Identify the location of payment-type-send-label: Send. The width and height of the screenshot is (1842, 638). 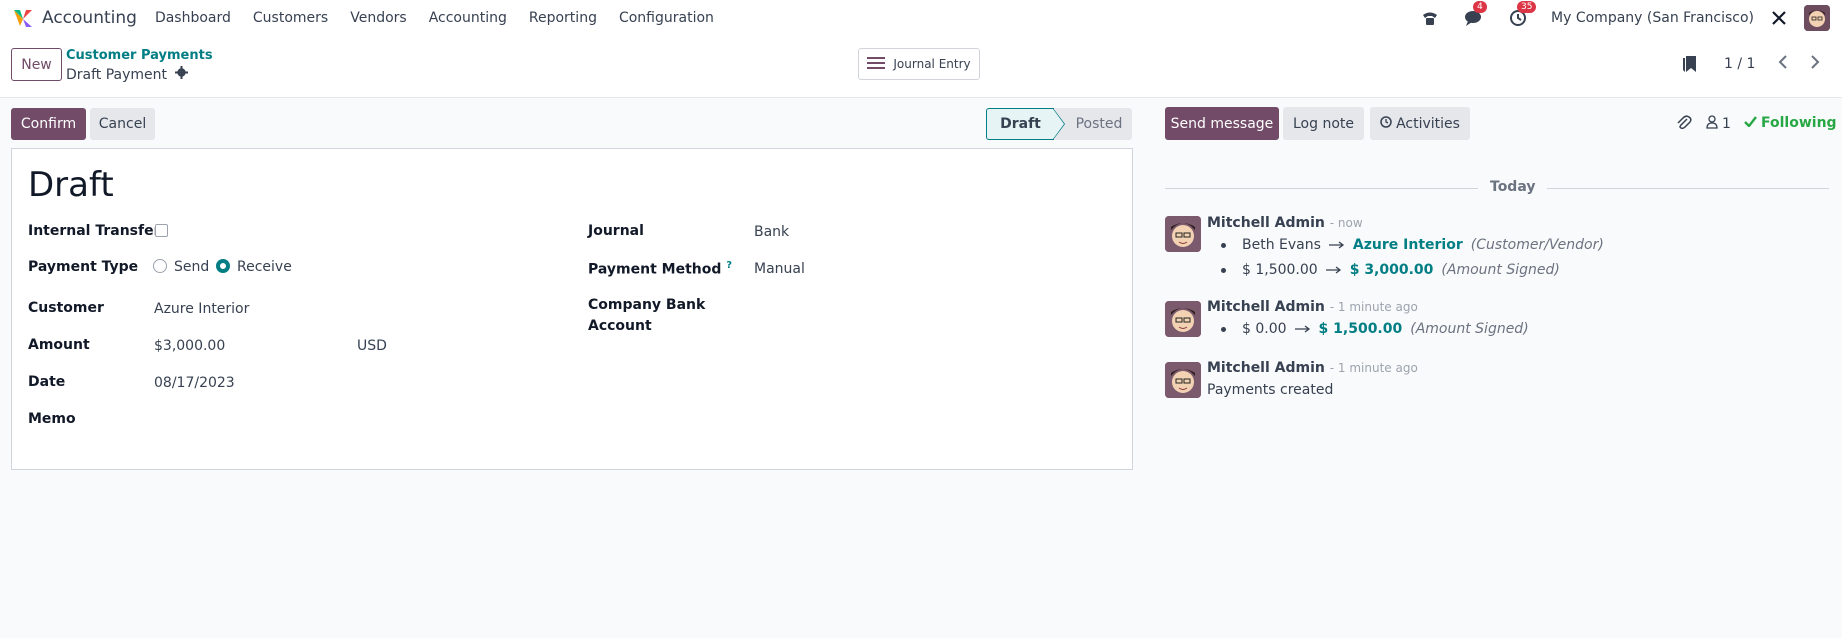
(191, 267).